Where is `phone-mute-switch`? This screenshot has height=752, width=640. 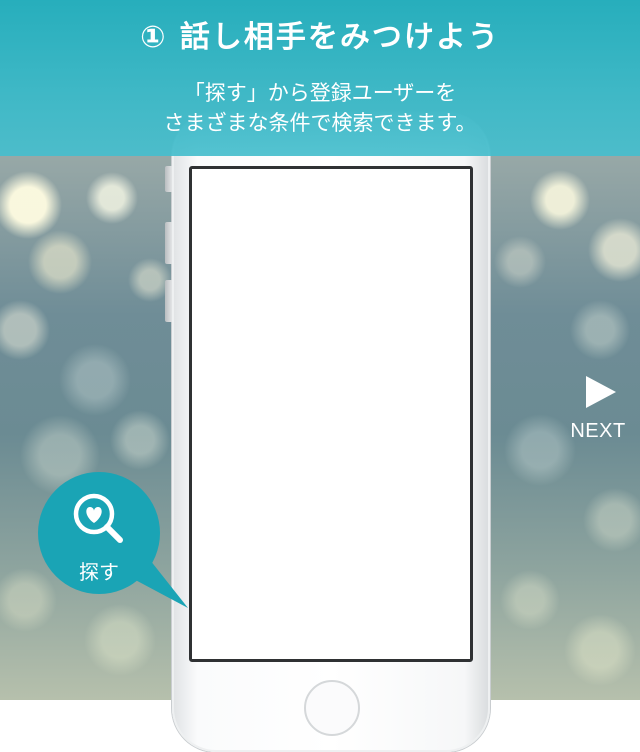
phone-mute-switch is located at coordinates (168, 179).